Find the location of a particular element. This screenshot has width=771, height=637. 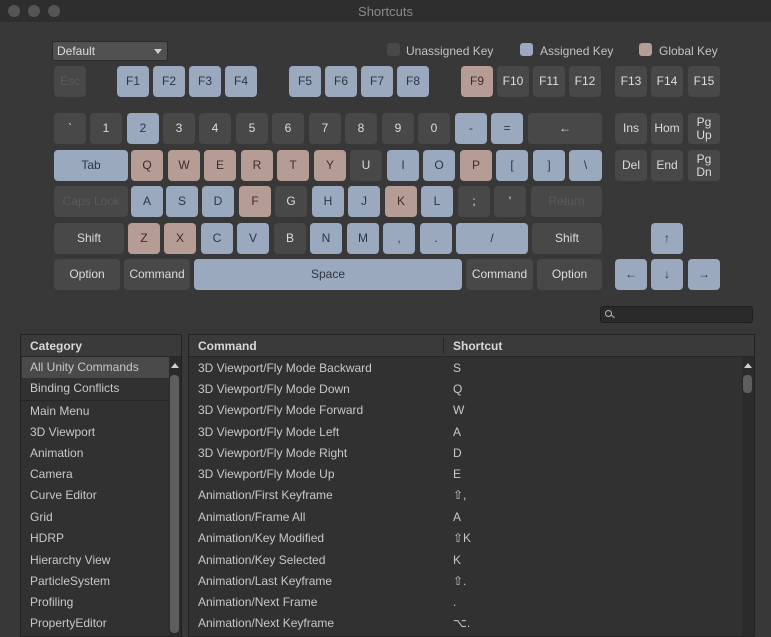

command-cell: 3D Viewport/Fly Mode Forward is located at coordinates (280, 410).